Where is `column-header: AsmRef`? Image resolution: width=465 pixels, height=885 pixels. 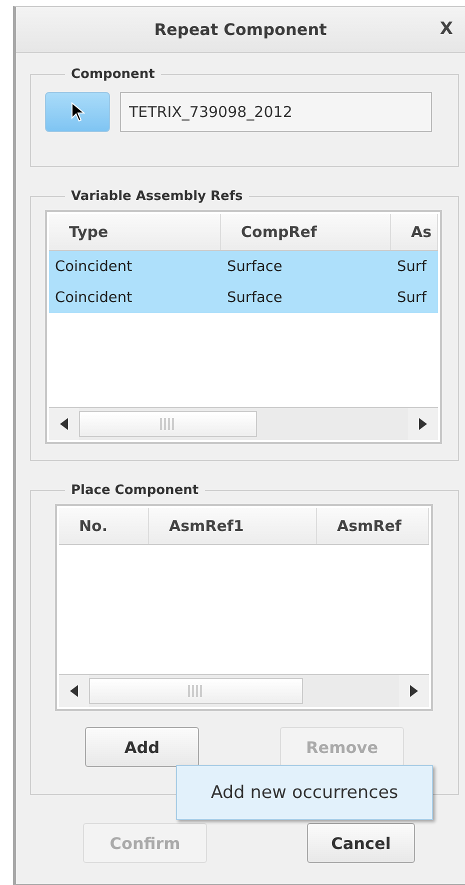 column-header: AsmRef is located at coordinates (373, 526).